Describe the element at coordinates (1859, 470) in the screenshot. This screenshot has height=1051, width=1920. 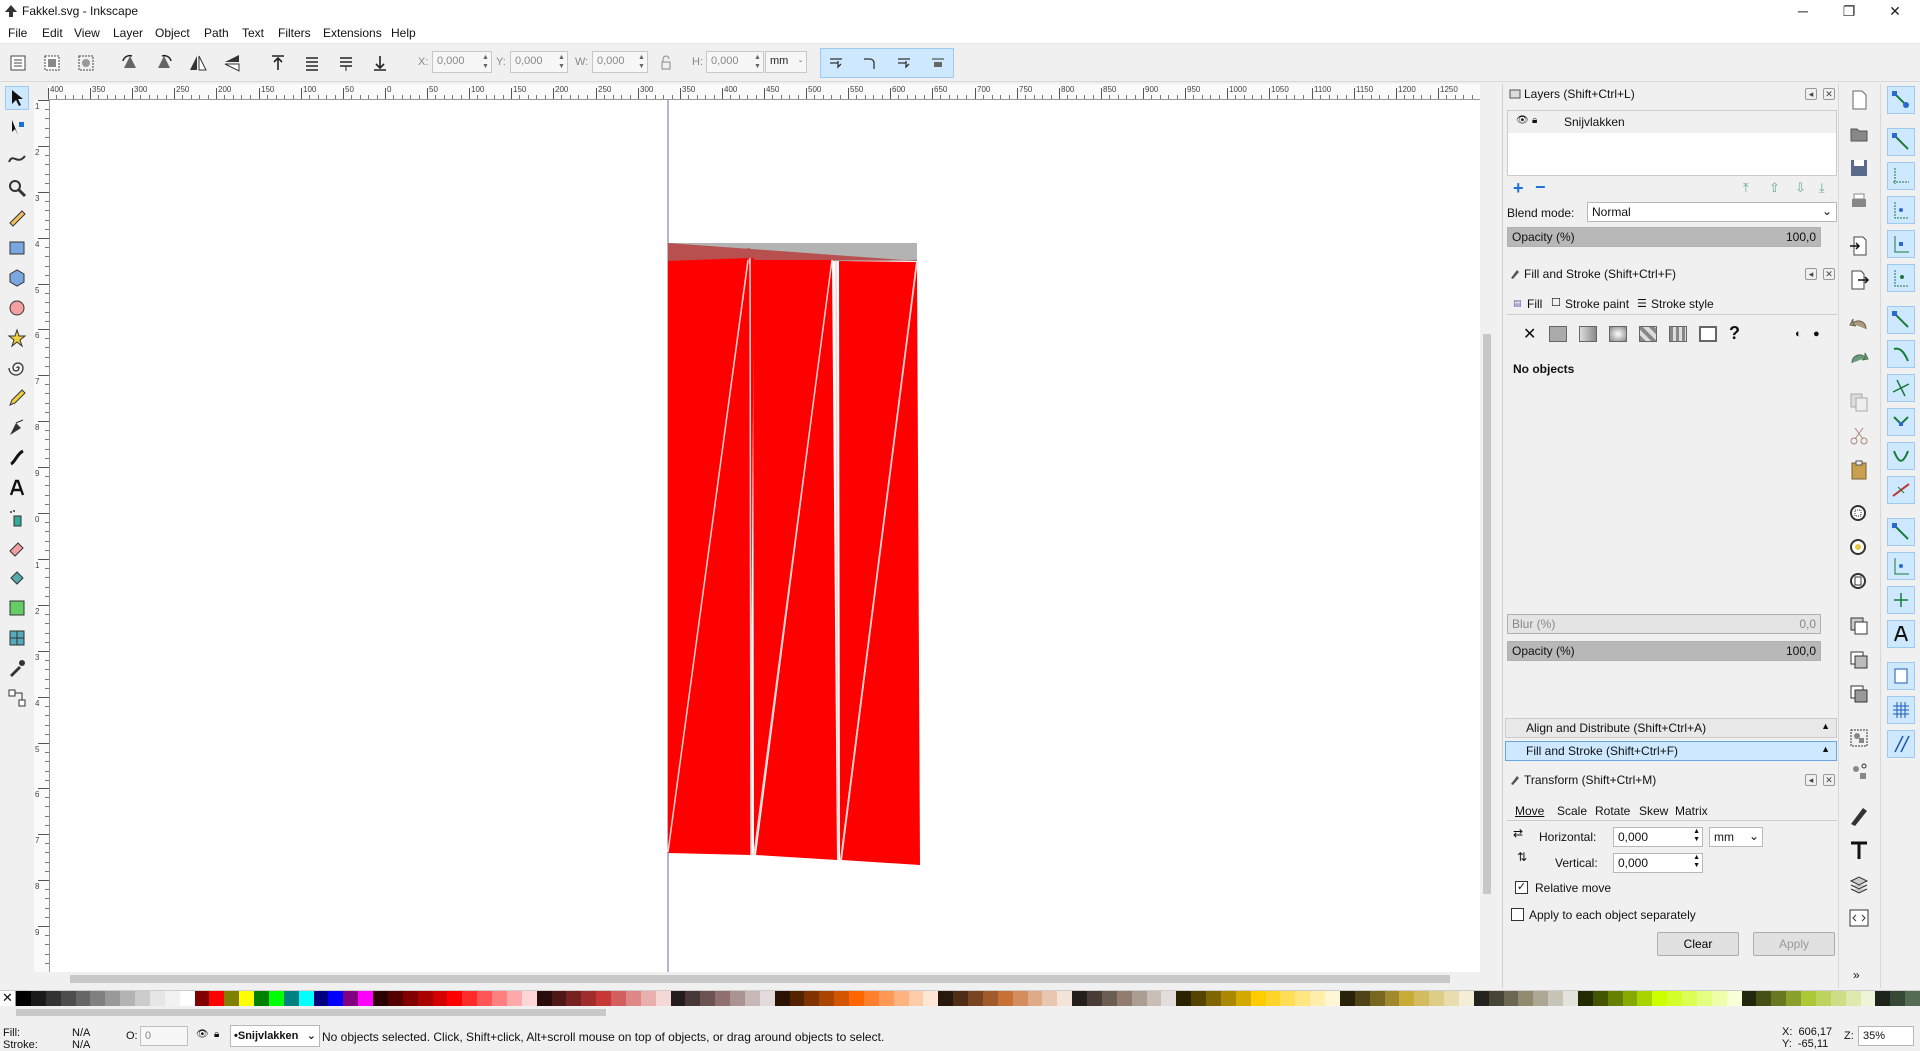
I see `paste-icon` at that location.